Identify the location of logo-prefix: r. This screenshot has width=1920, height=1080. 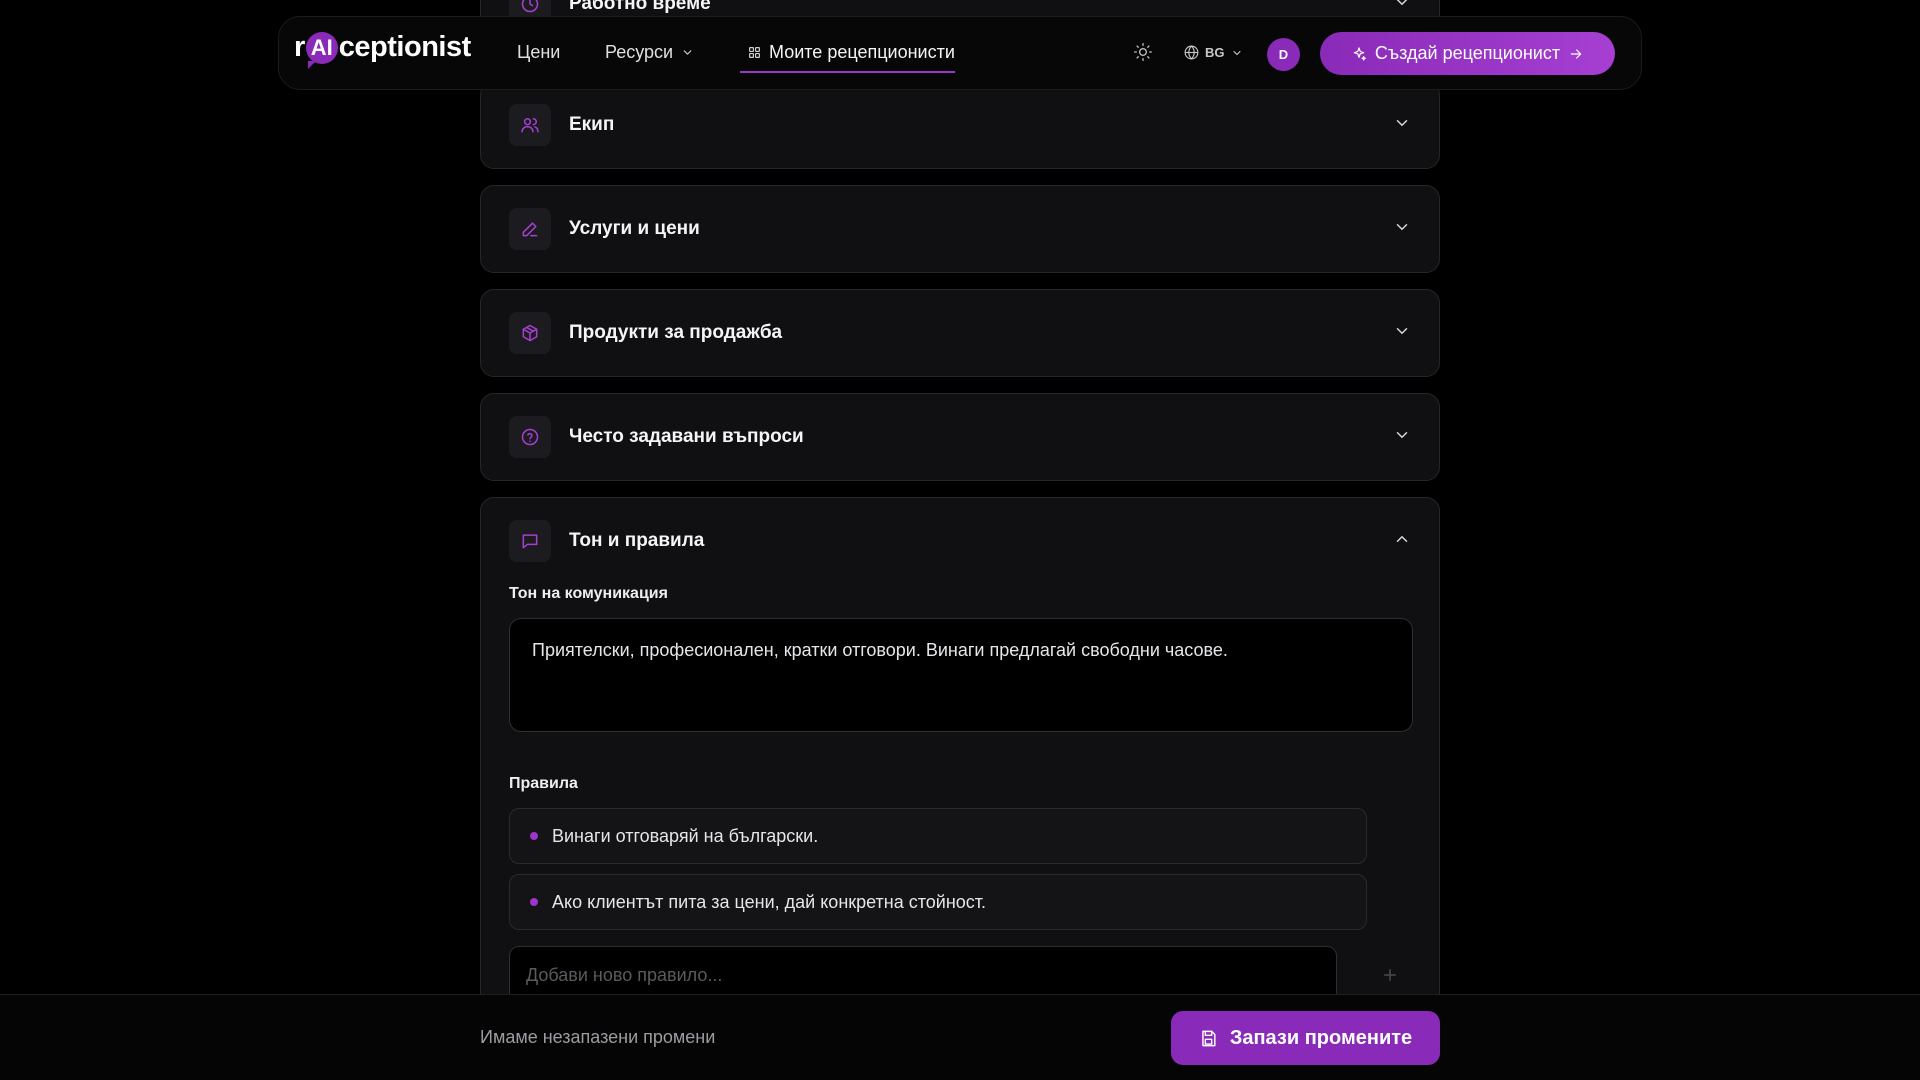
(299, 47).